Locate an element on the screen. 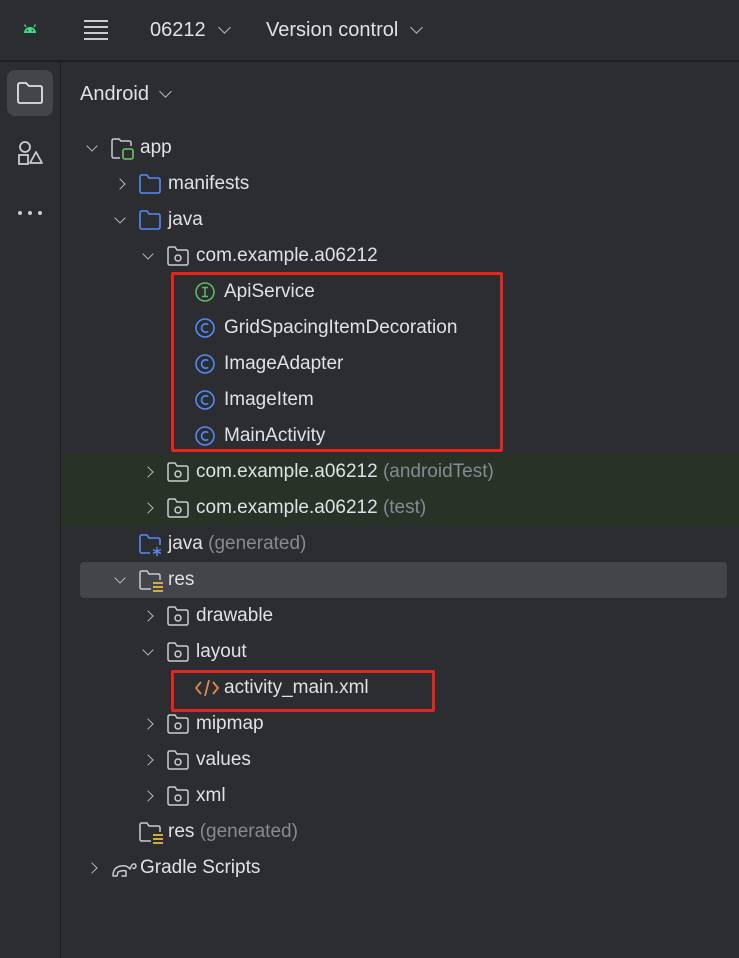 The image size is (739, 958). tree-row: drawable is located at coordinates (400, 616).